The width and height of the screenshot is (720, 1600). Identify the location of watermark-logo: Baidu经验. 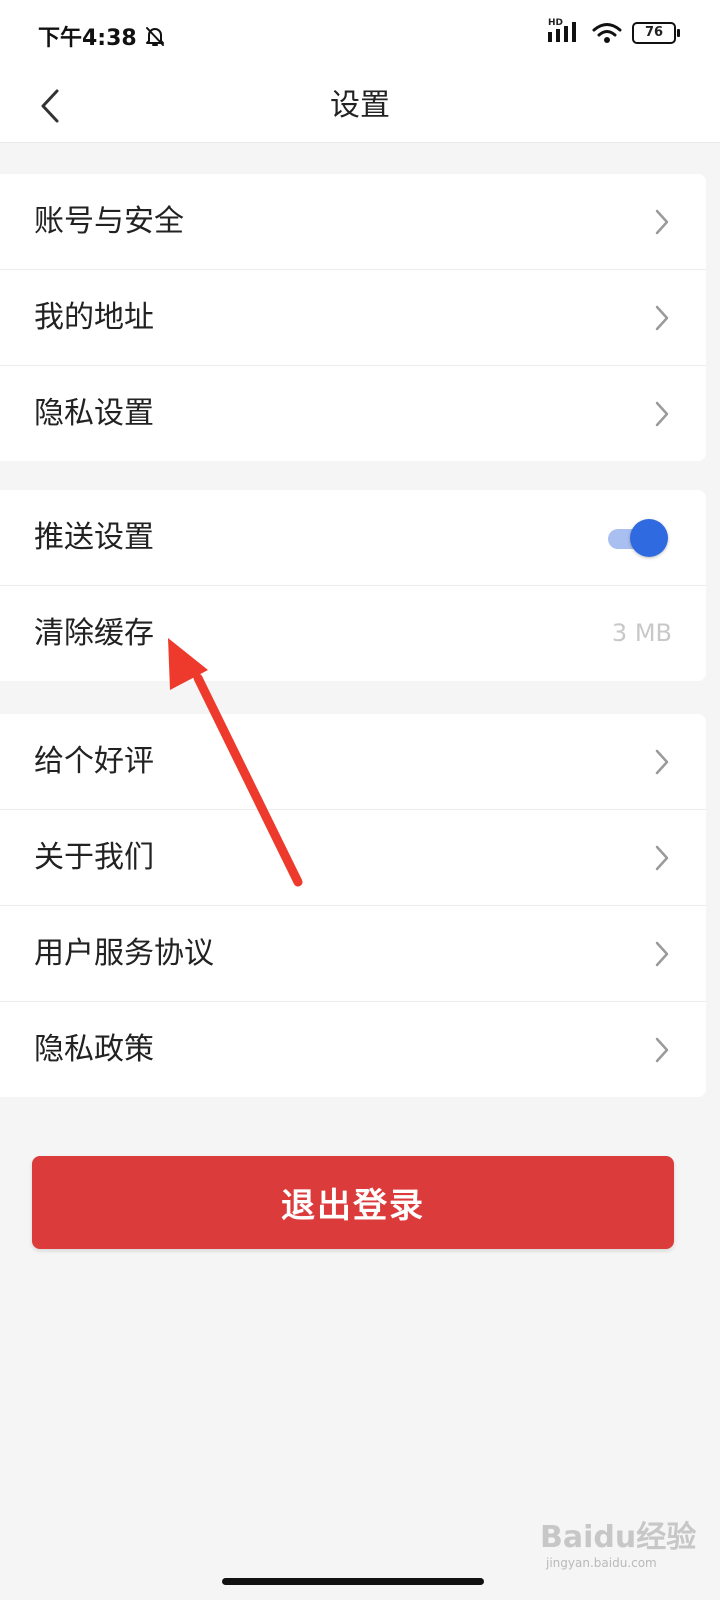
(618, 1537).